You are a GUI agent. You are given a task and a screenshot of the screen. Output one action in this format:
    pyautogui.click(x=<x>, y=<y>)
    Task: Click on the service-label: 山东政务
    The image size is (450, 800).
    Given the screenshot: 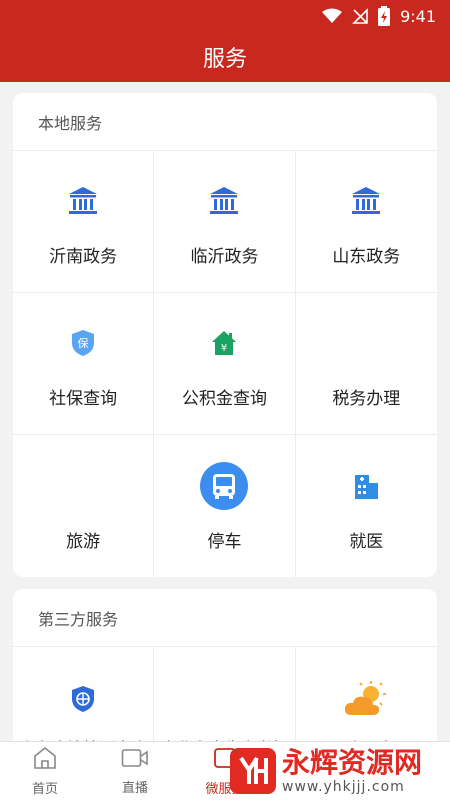 What is the action you would take?
    pyautogui.click(x=366, y=257)
    